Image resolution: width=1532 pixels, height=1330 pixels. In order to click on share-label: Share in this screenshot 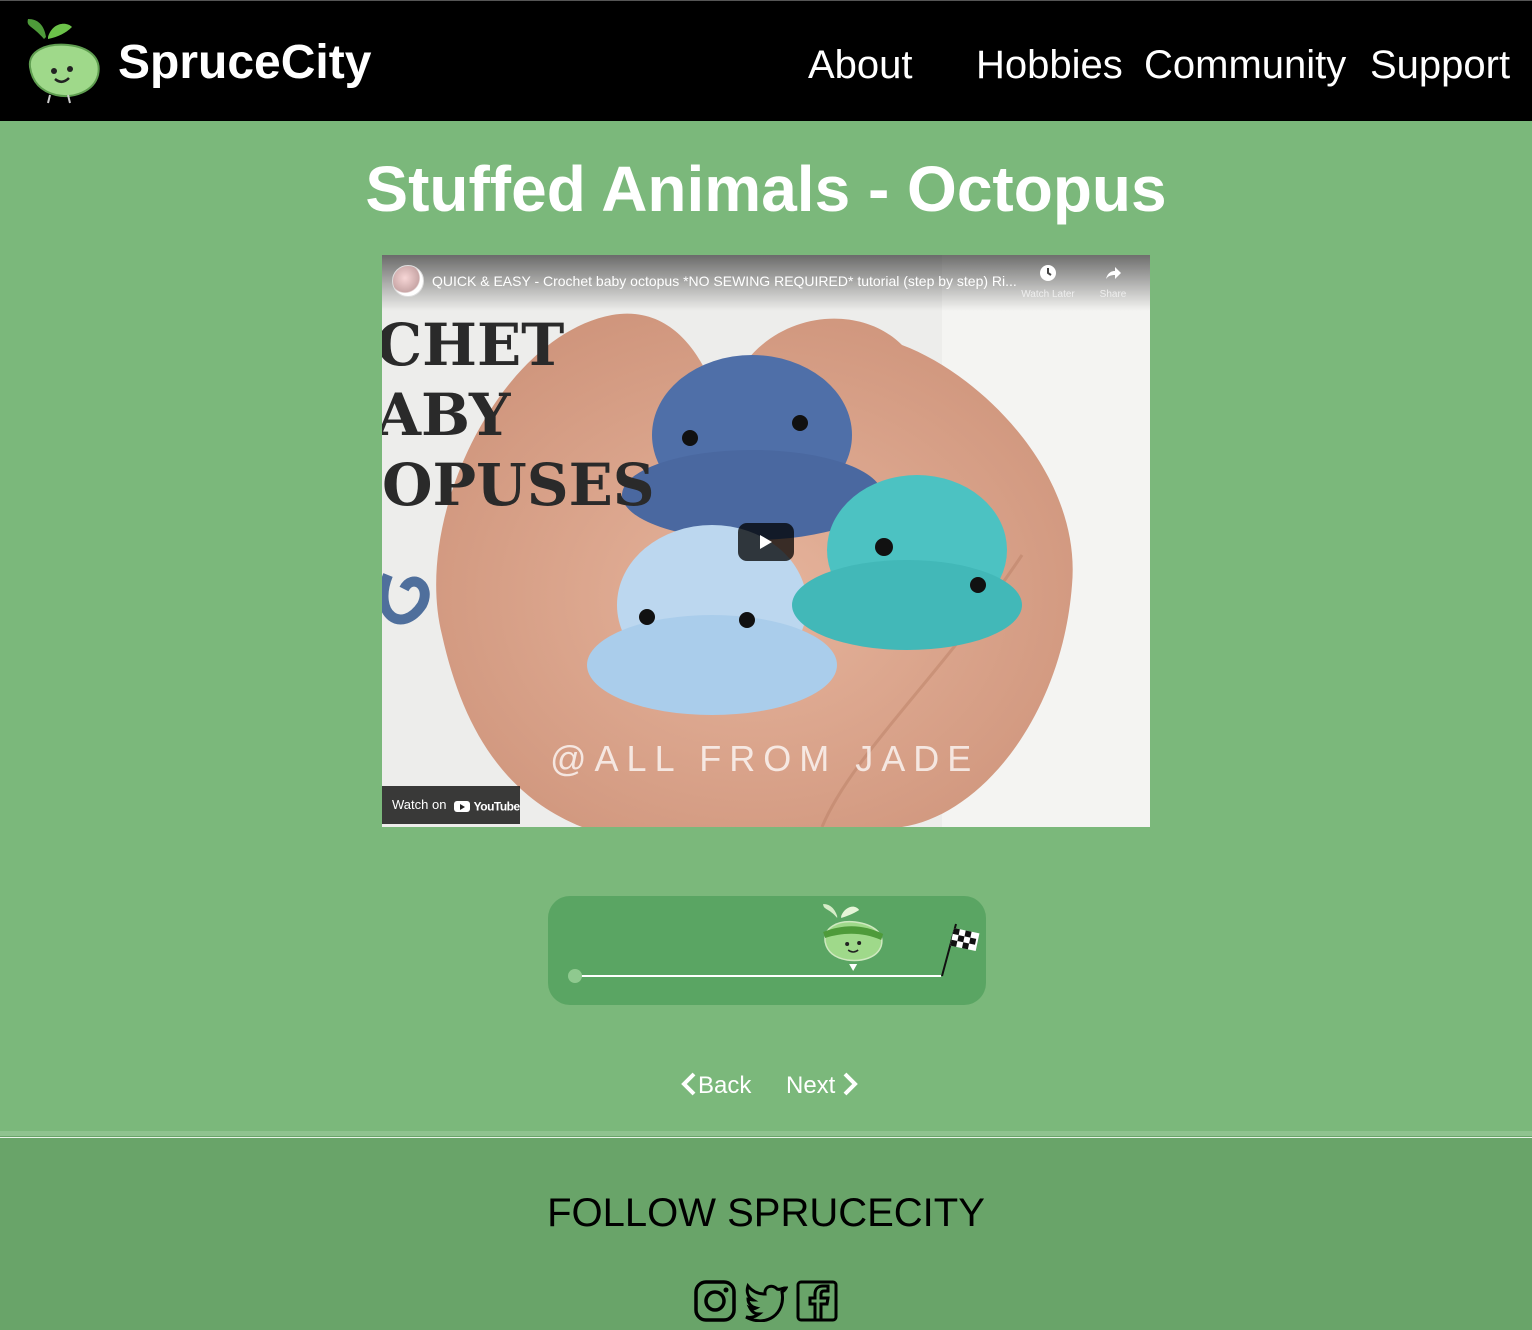, I will do `click(1113, 294)`.